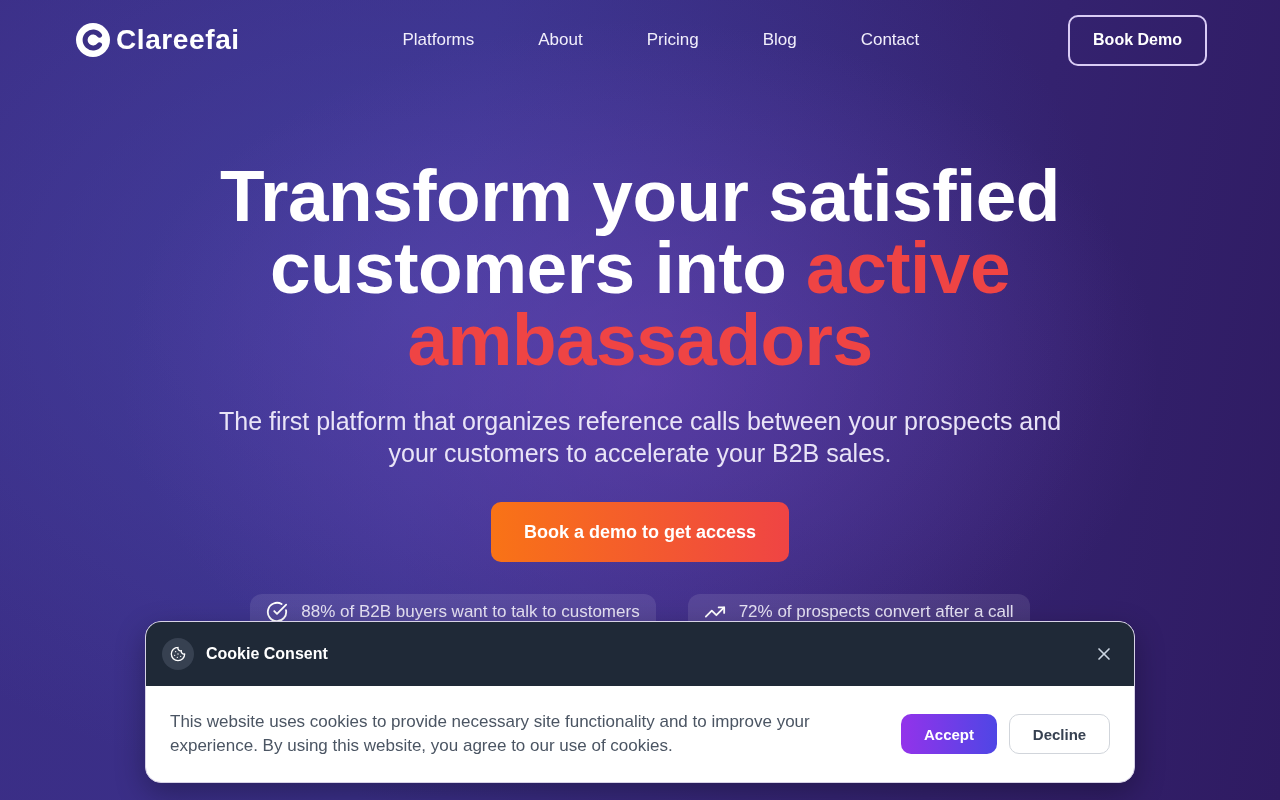 Image resolution: width=1280 pixels, height=800 pixels. I want to click on nav-link: Pricing, so click(672, 40).